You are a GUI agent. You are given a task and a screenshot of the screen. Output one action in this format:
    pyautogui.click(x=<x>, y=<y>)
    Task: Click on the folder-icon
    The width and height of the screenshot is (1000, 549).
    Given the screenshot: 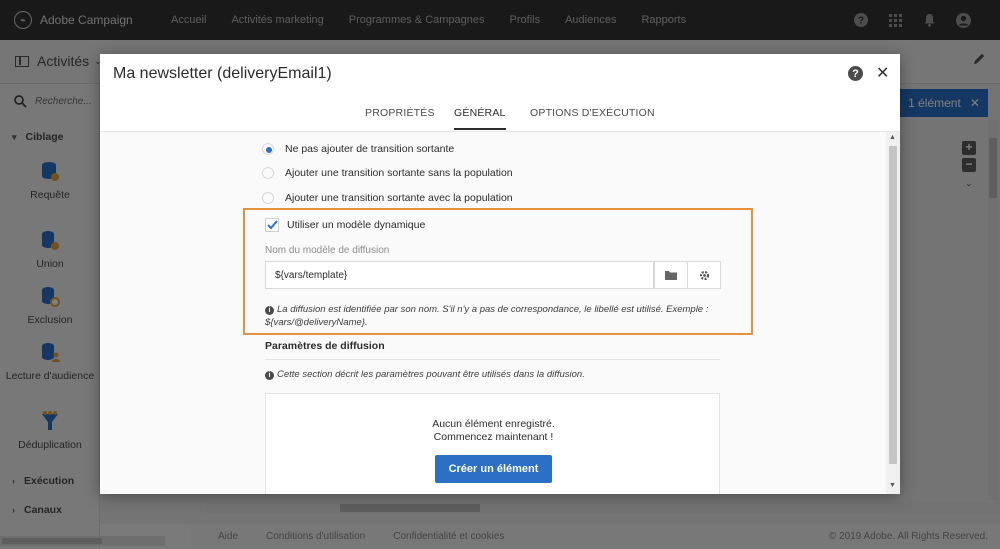 What is the action you would take?
    pyautogui.click(x=671, y=275)
    